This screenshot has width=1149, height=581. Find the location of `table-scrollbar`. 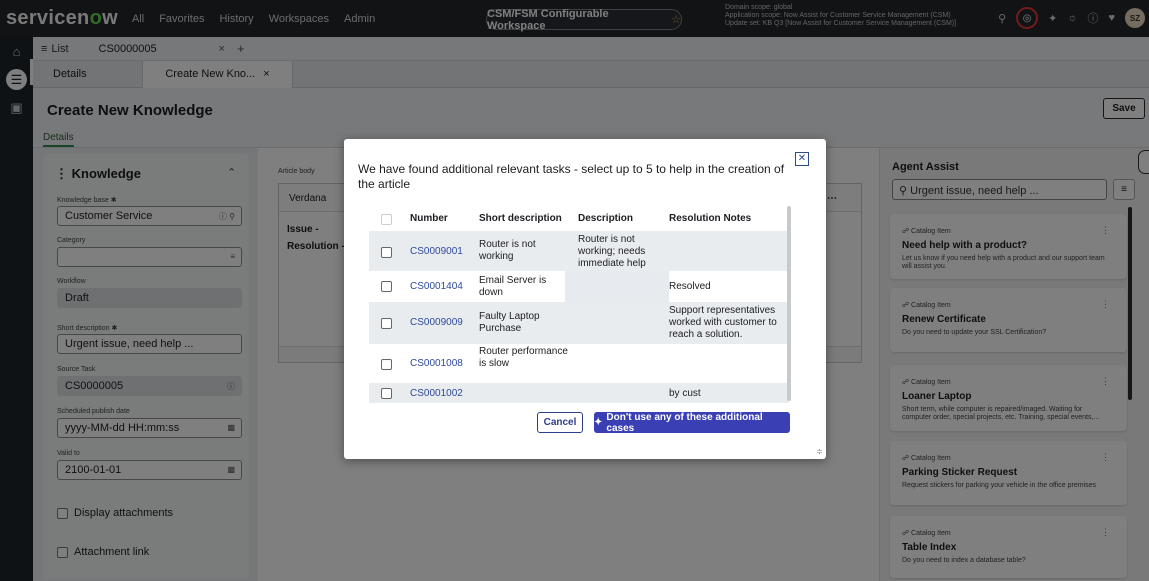

table-scrollbar is located at coordinates (789, 303).